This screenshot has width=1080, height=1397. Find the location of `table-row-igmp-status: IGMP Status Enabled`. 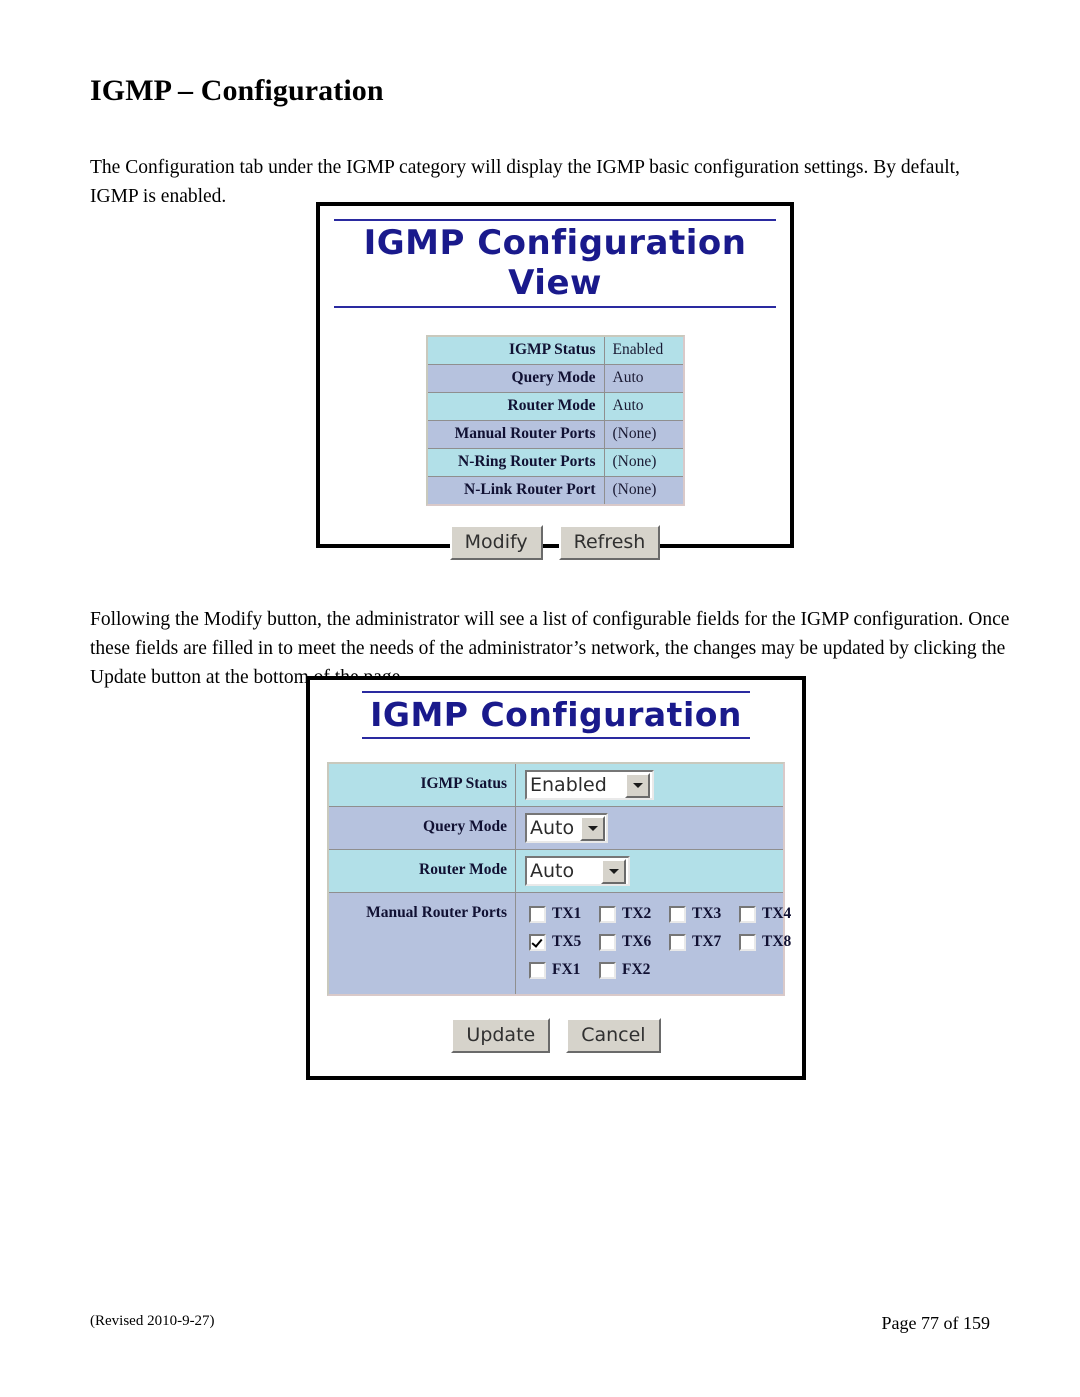

table-row-igmp-status: IGMP Status Enabled is located at coordinates (556, 785).